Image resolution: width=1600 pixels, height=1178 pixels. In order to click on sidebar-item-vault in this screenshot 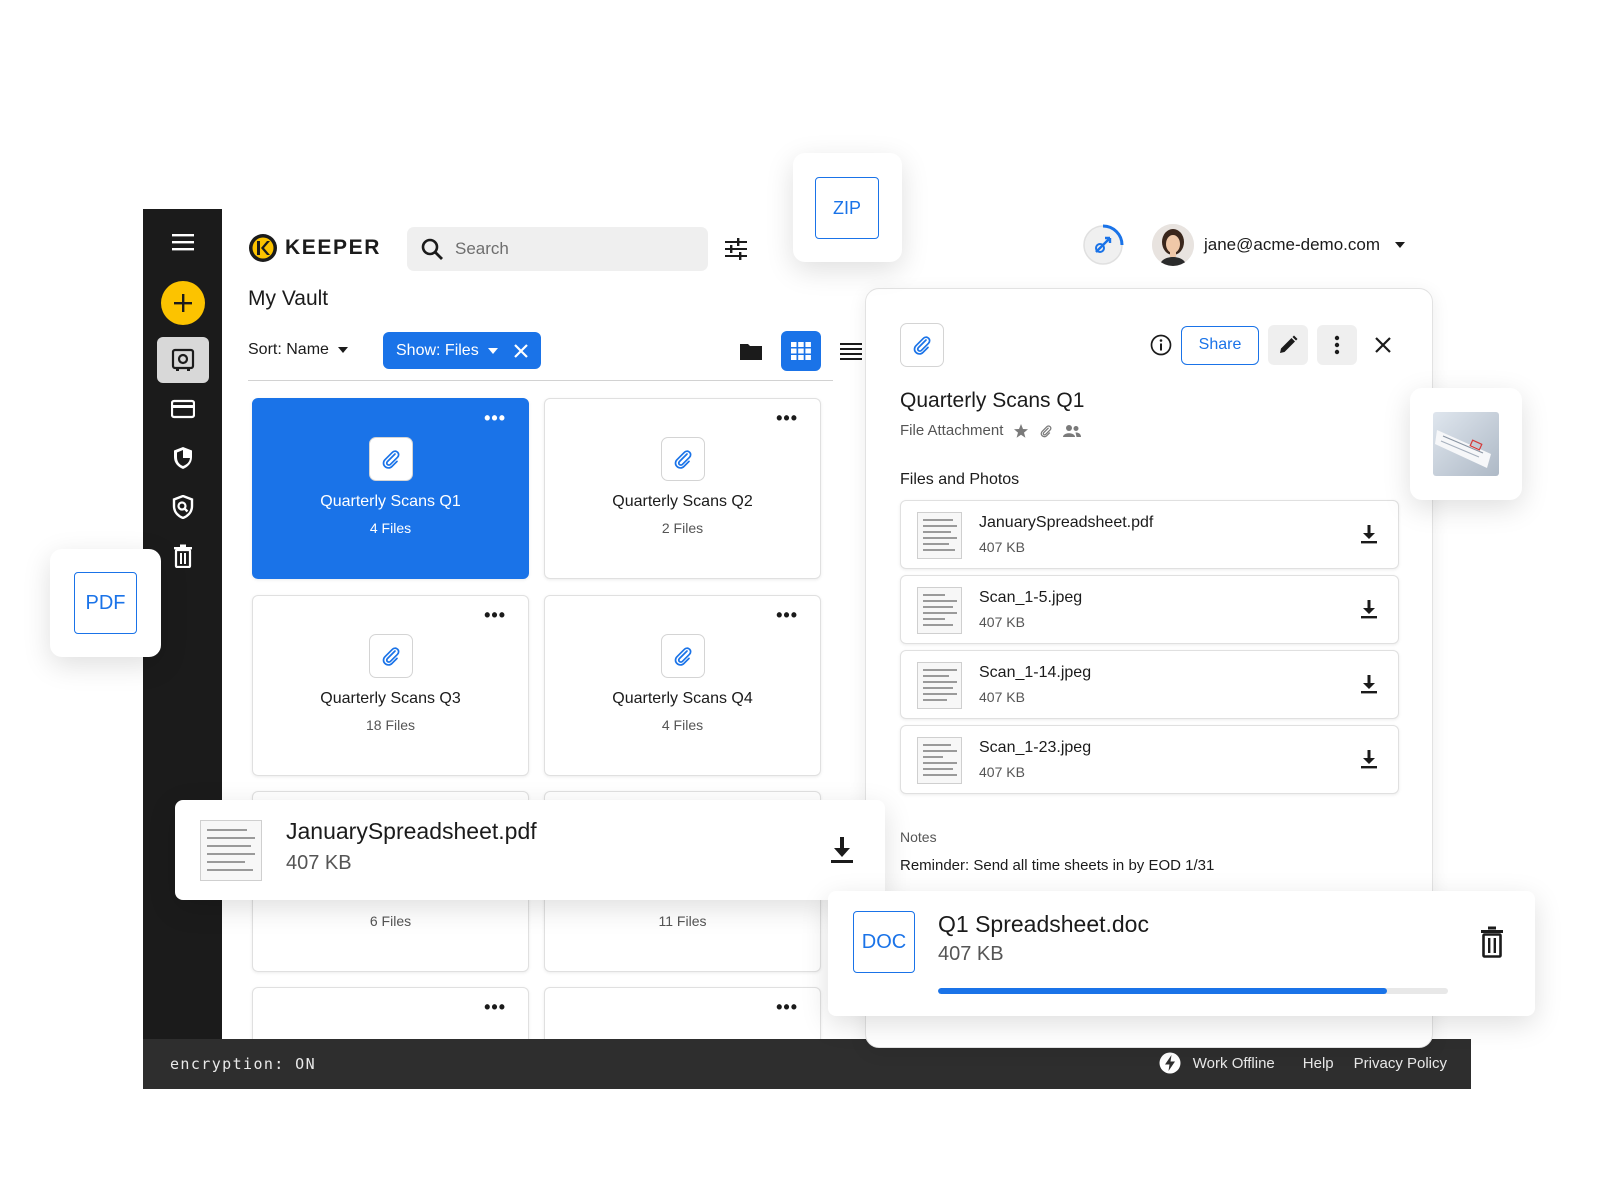, I will do `click(183, 360)`.